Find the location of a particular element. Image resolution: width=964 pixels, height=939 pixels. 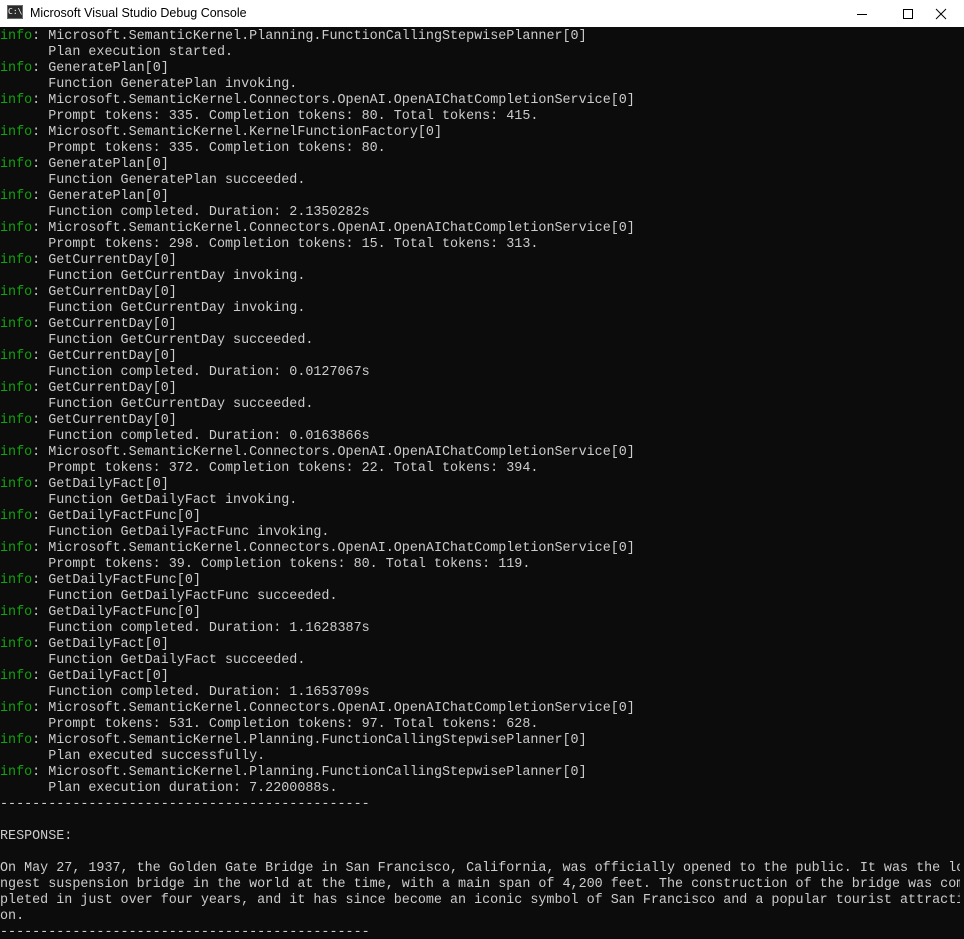

log-entry-message: Function completed. Duration: 1.1653709s is located at coordinates (185, 692).